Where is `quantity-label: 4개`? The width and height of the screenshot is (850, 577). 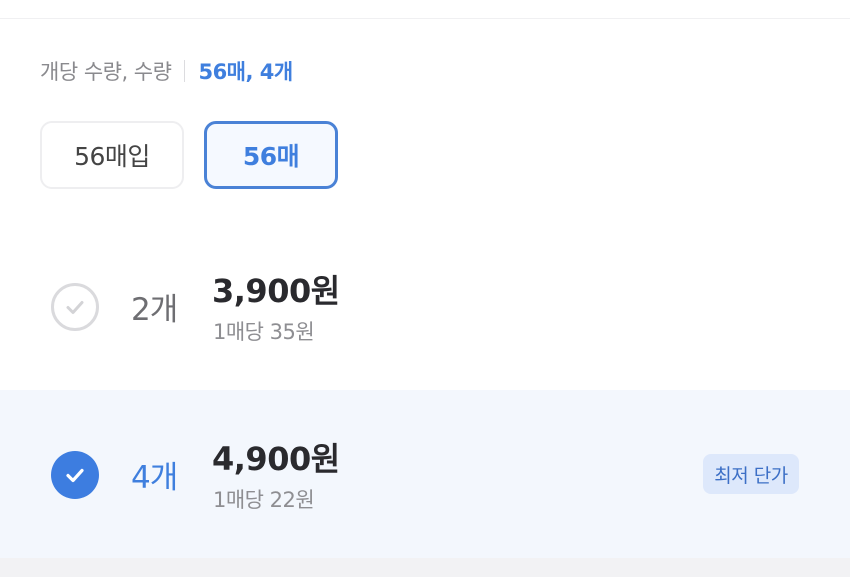 quantity-label: 4개 is located at coordinates (154, 478).